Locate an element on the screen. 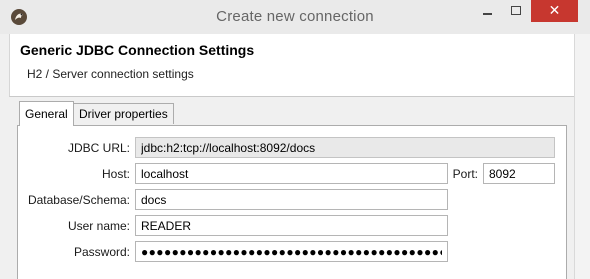  window-titlebar: Create new connection ✕ is located at coordinates (295, 17).